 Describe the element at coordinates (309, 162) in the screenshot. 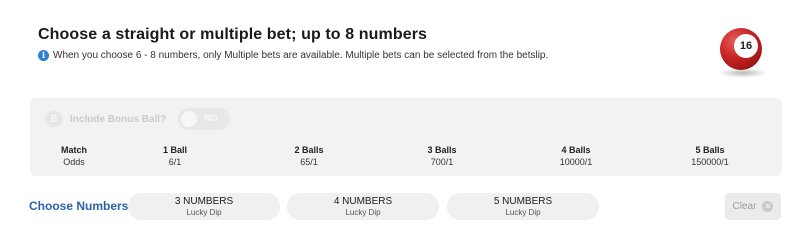

I see `odds-column-value: 65/1` at that location.